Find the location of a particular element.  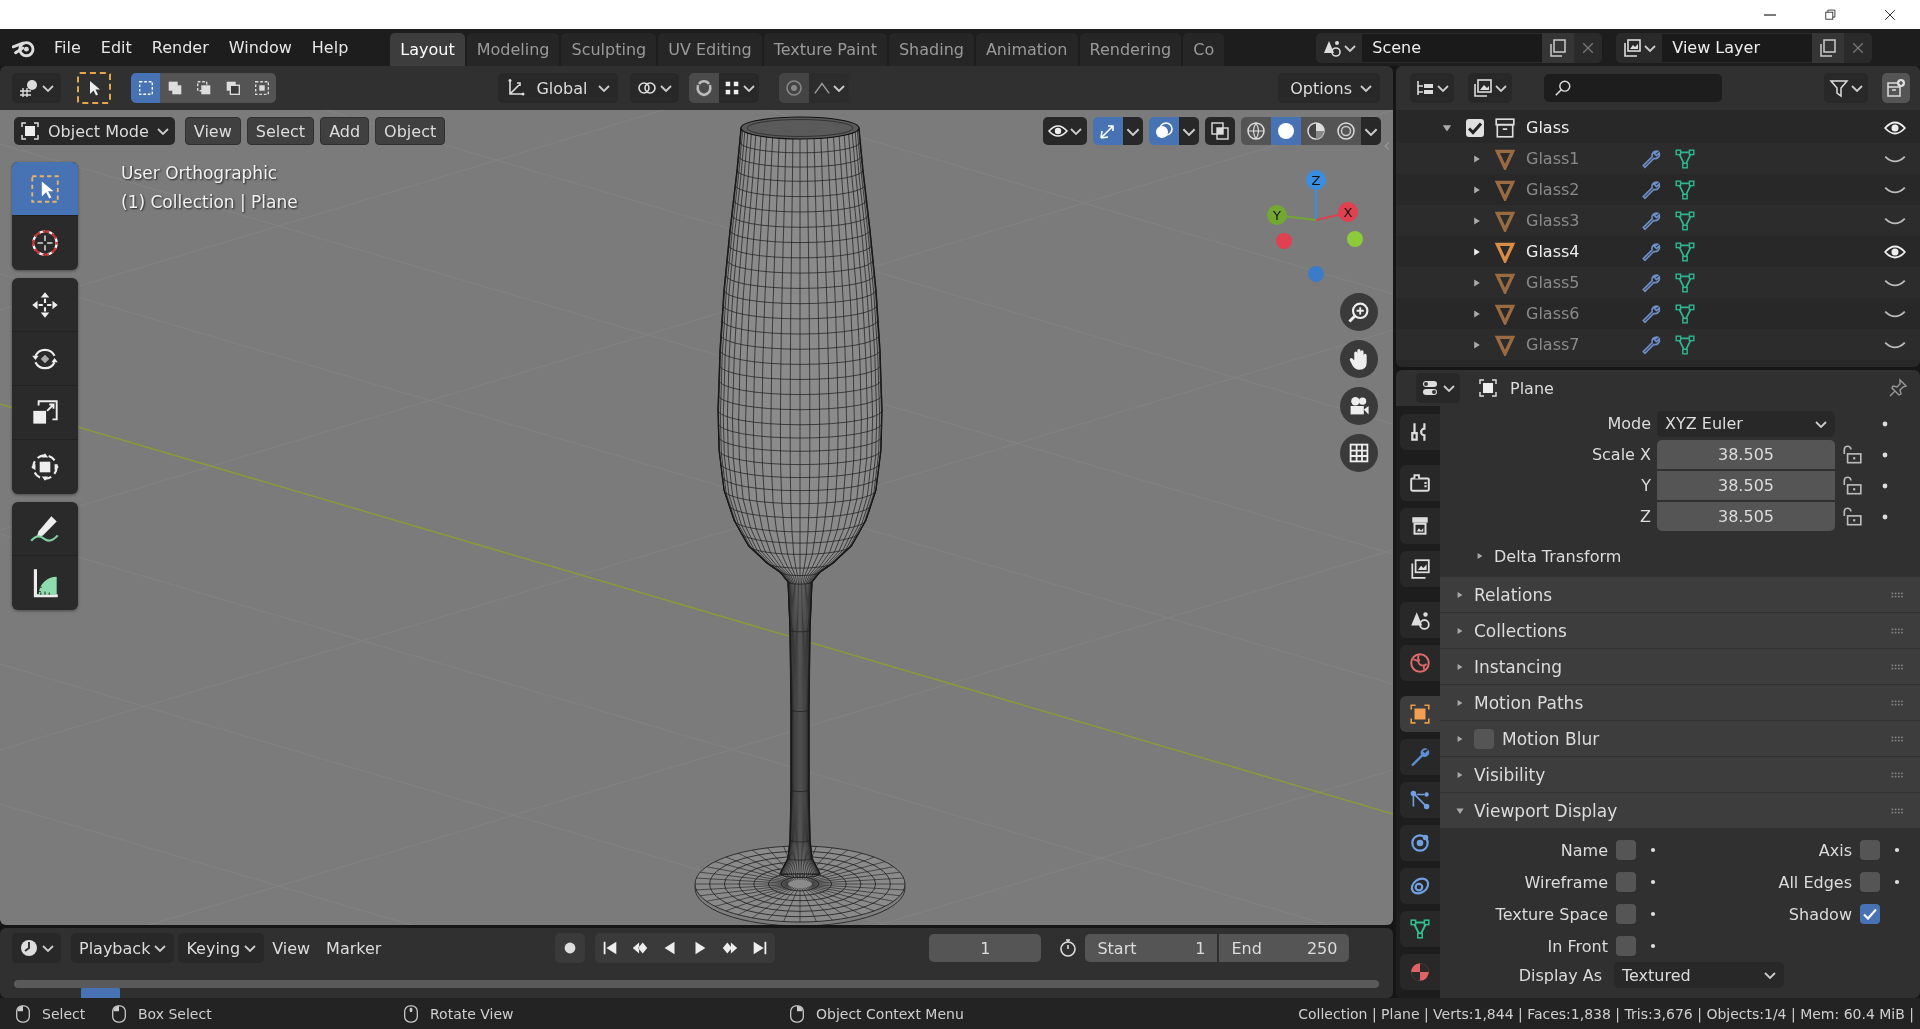

current-frame-field: 1 is located at coordinates (985, 948).